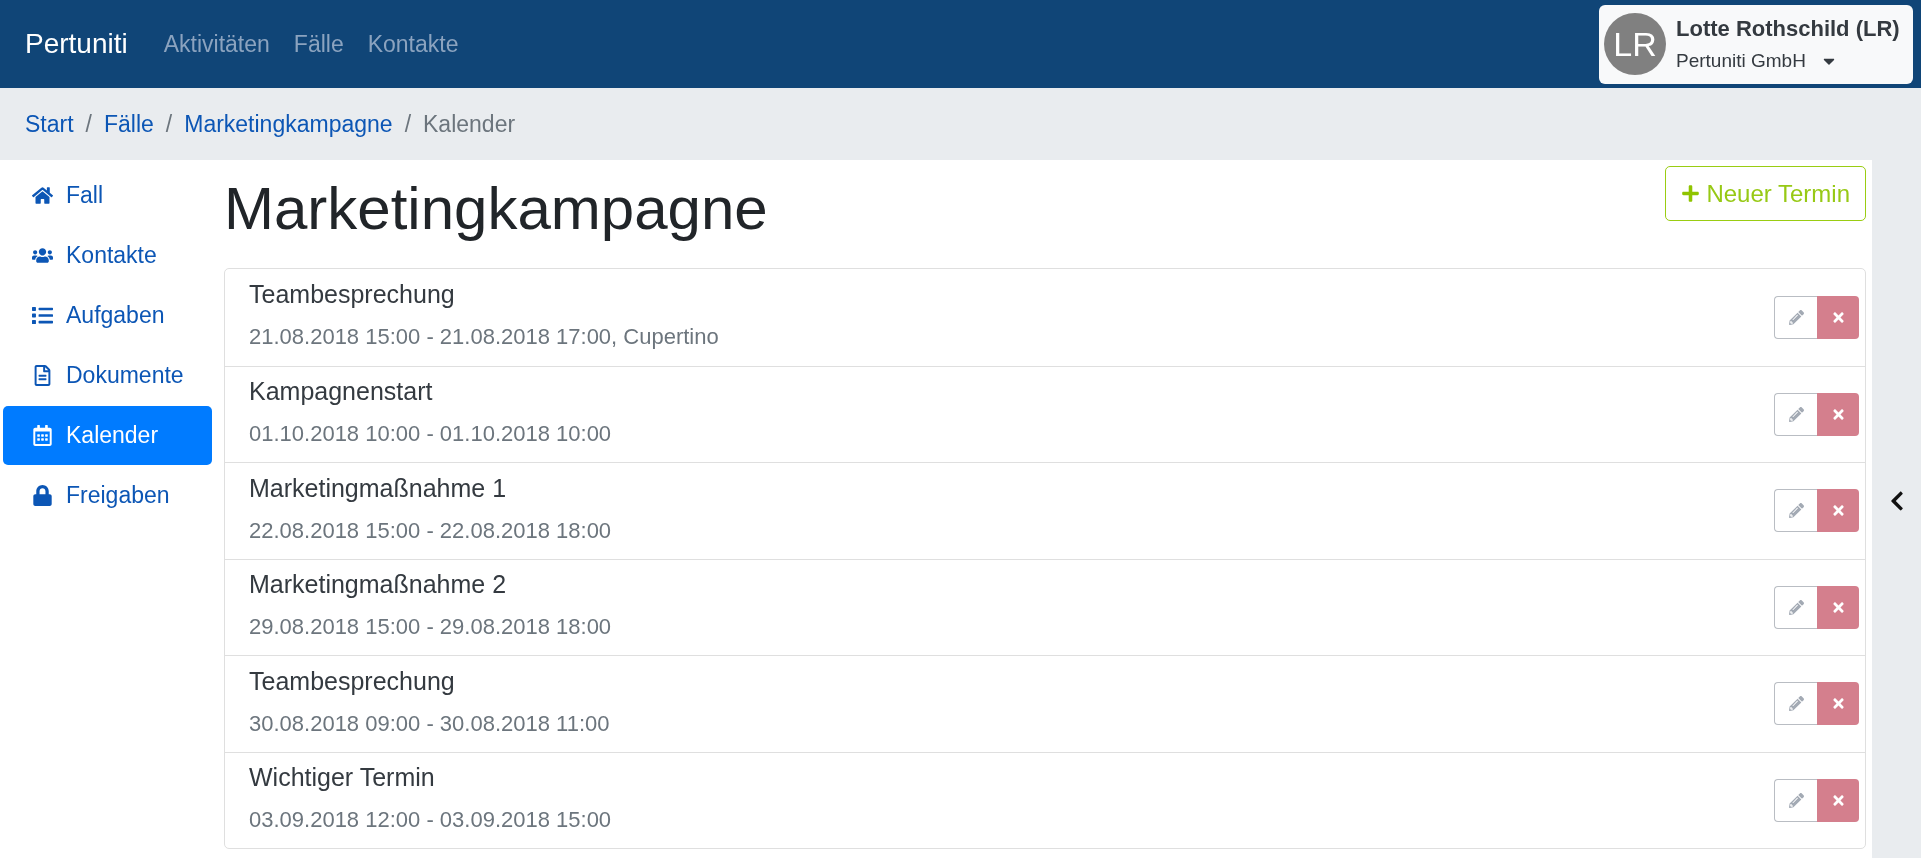  I want to click on brand-link: Pertuniti, so click(76, 44).